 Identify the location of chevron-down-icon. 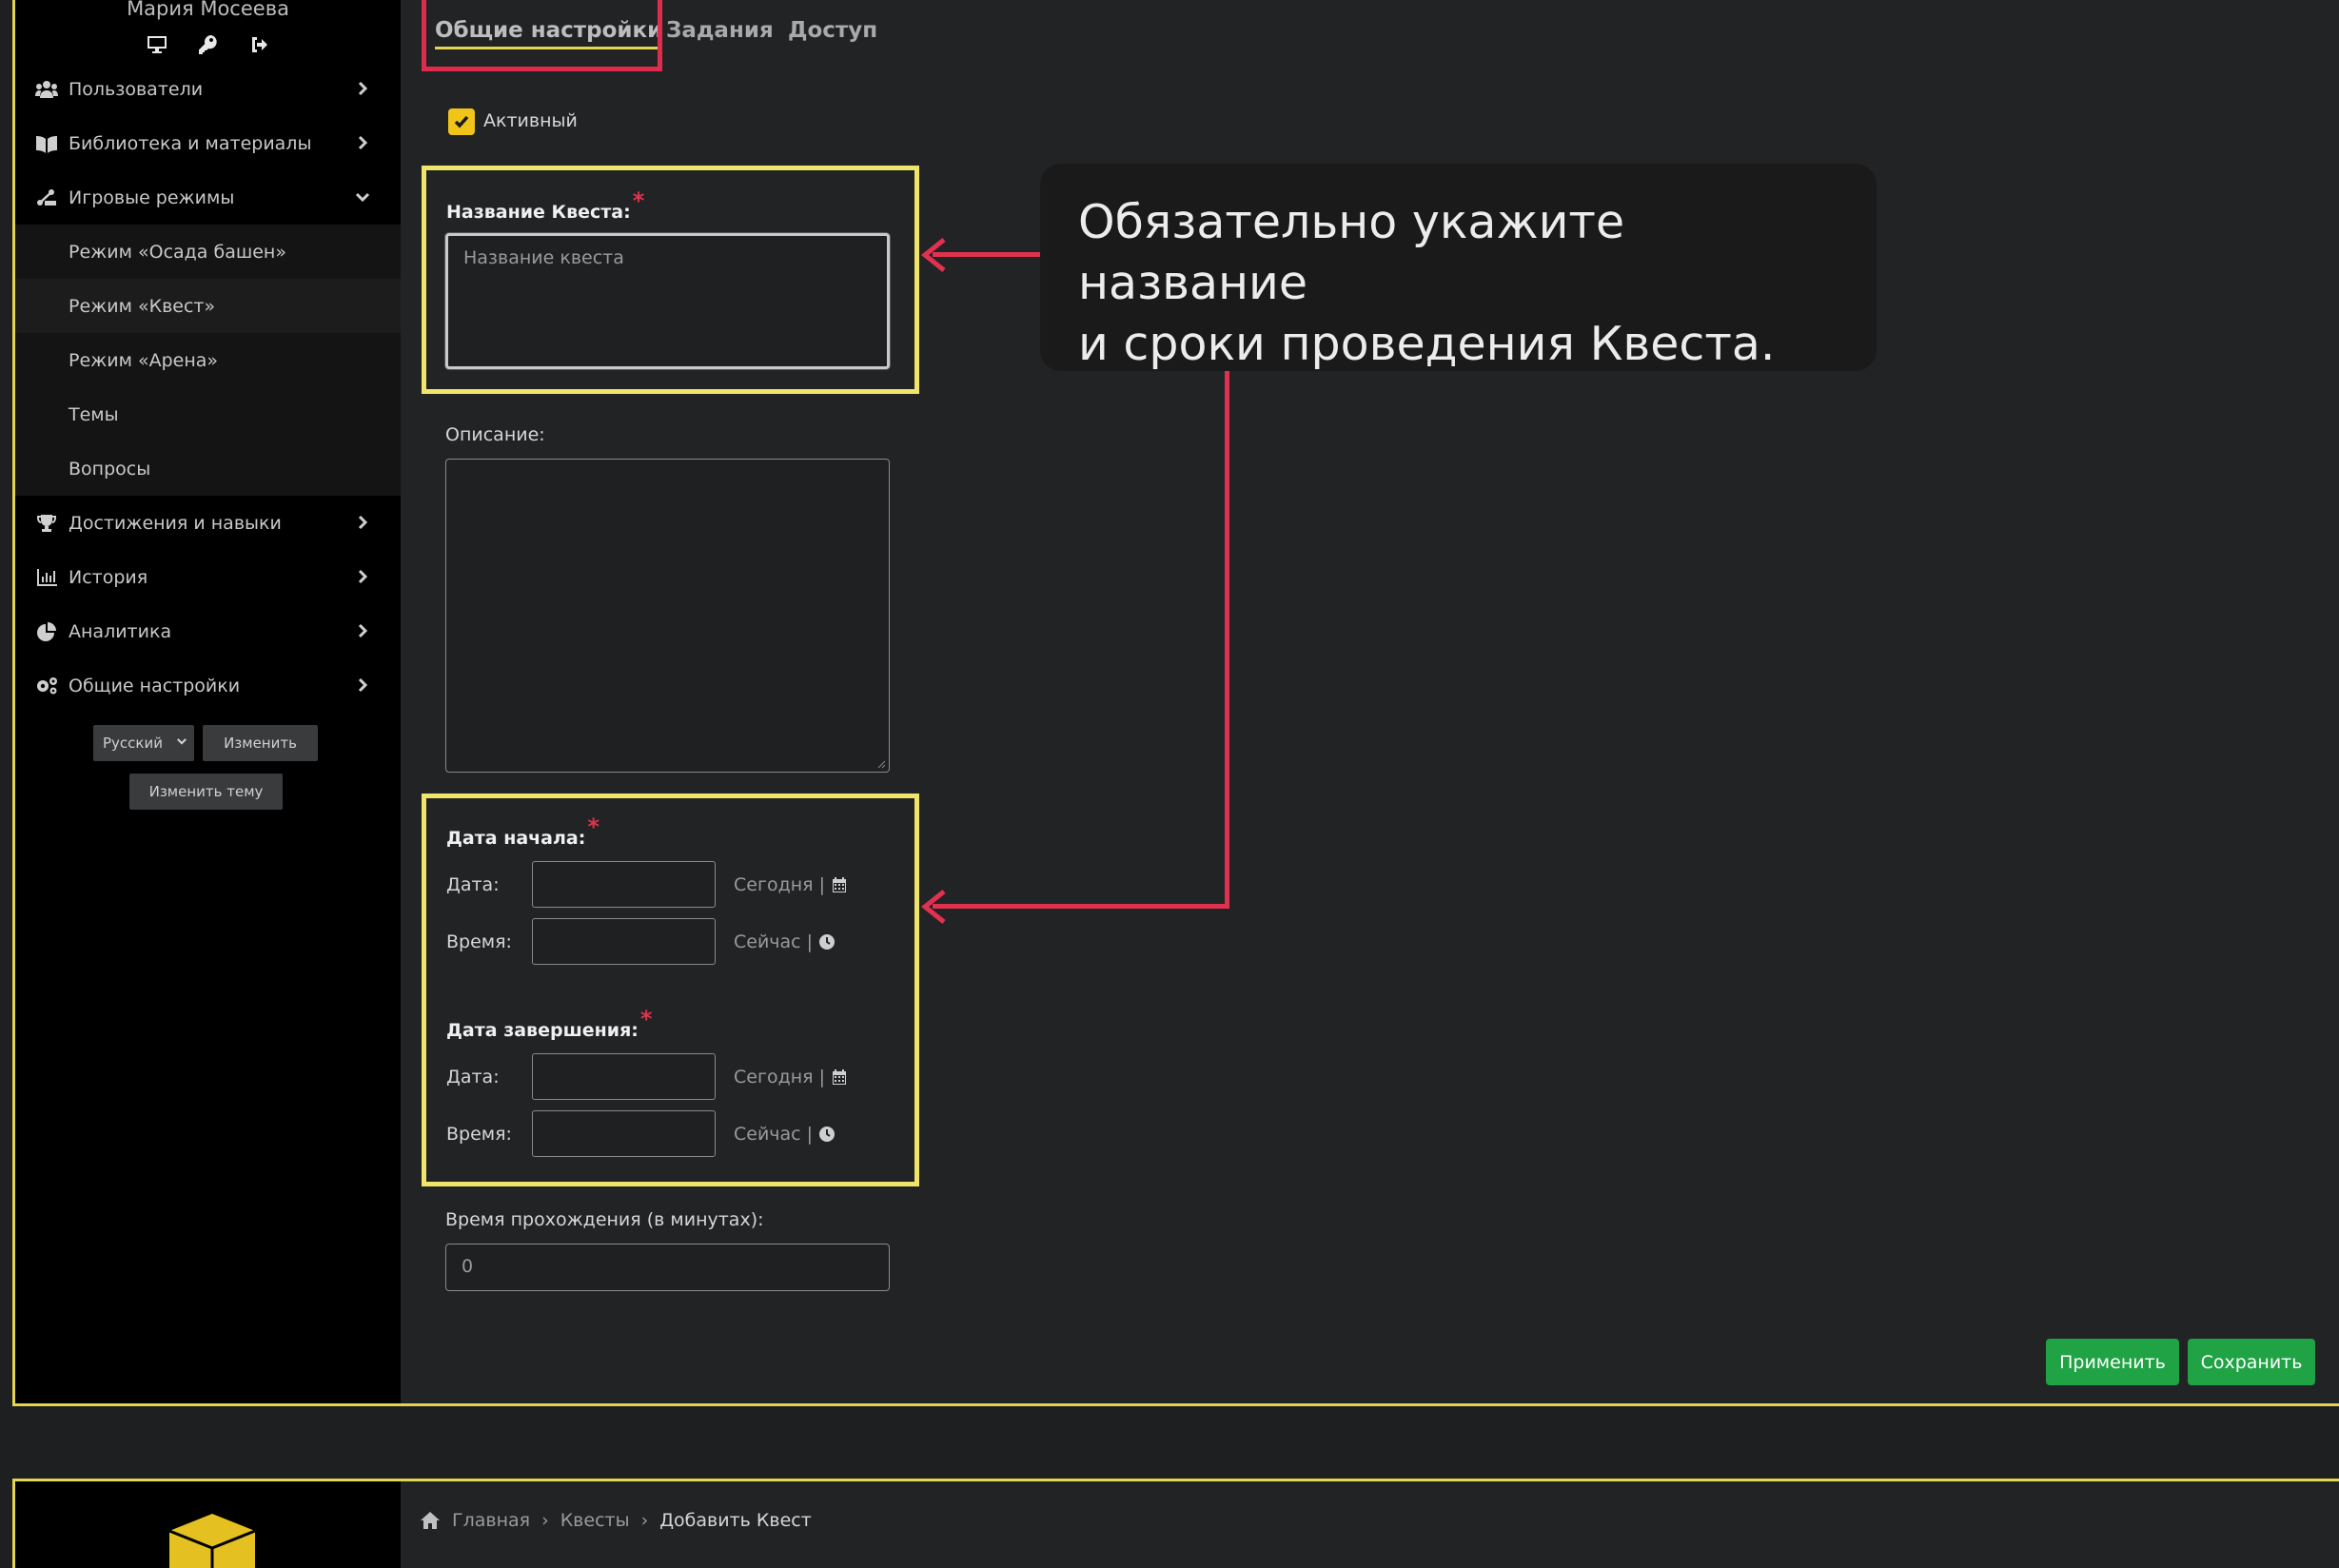
(362, 196).